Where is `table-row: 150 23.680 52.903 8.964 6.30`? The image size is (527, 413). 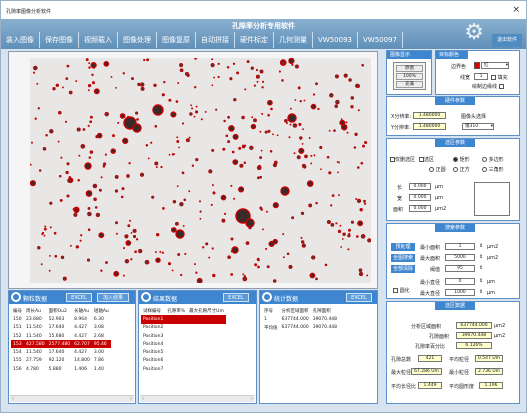 table-row: 150 23.680 52.903 8.964 6.30 is located at coordinates (61, 319).